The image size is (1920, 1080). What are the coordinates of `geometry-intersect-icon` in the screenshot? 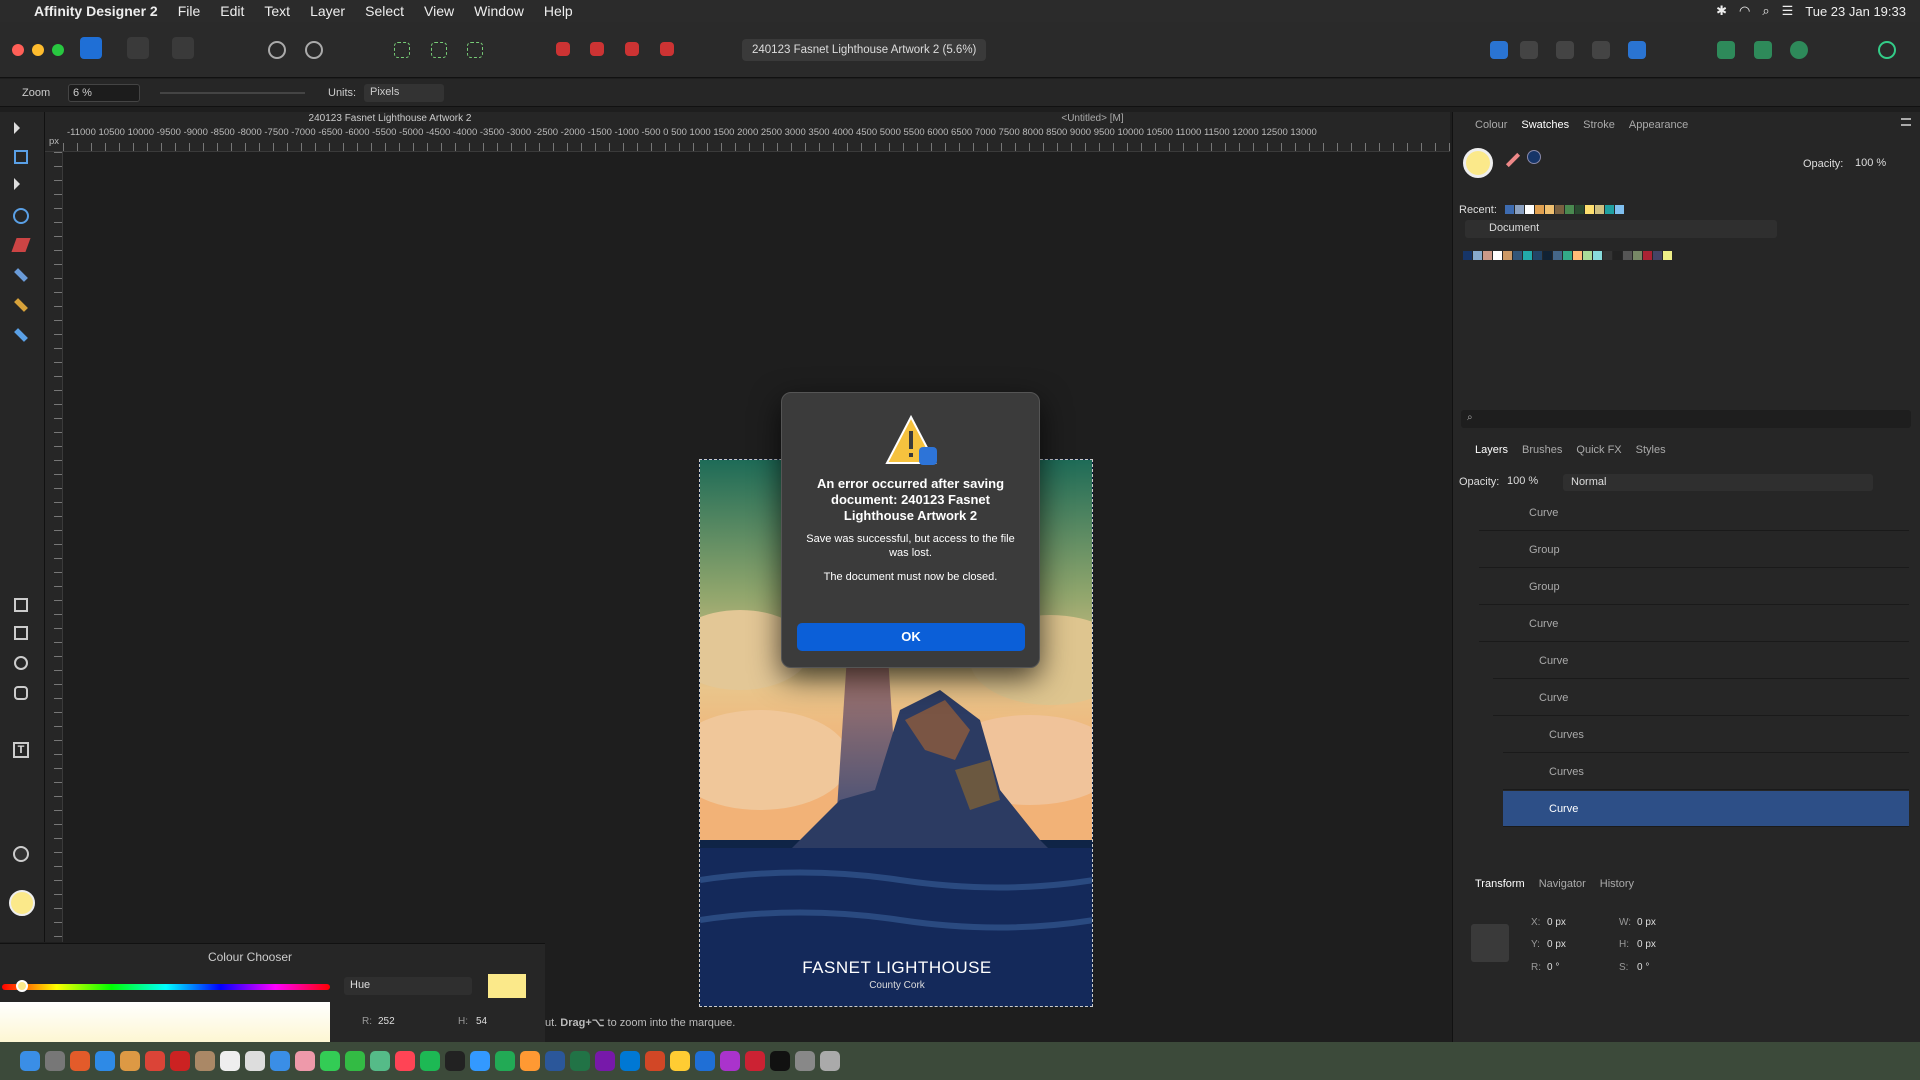 It's located at (1565, 50).